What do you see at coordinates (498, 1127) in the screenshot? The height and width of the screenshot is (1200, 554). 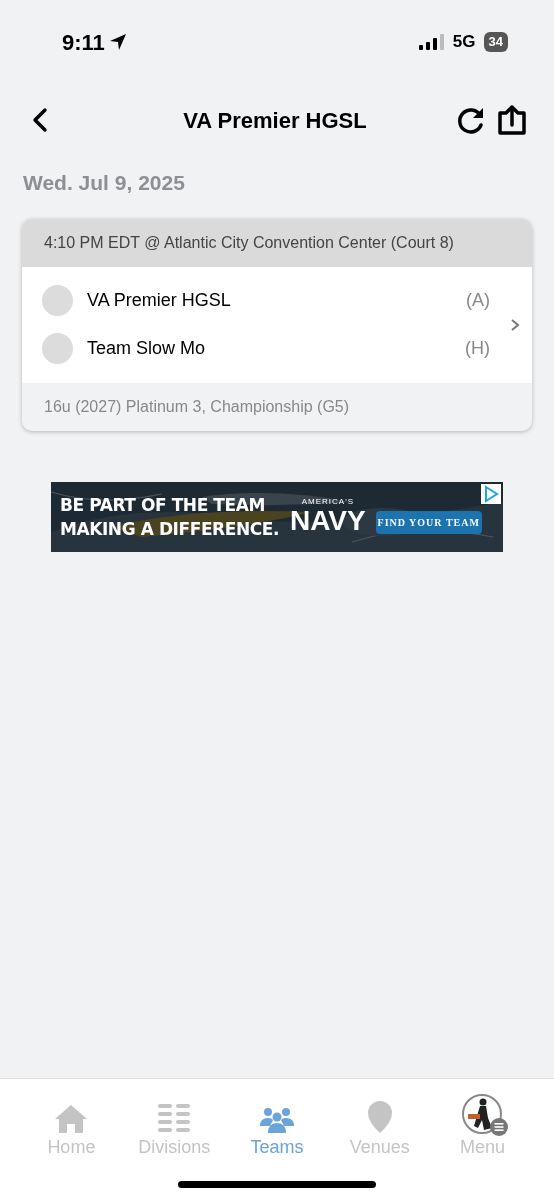 I see `menu-icon` at bounding box center [498, 1127].